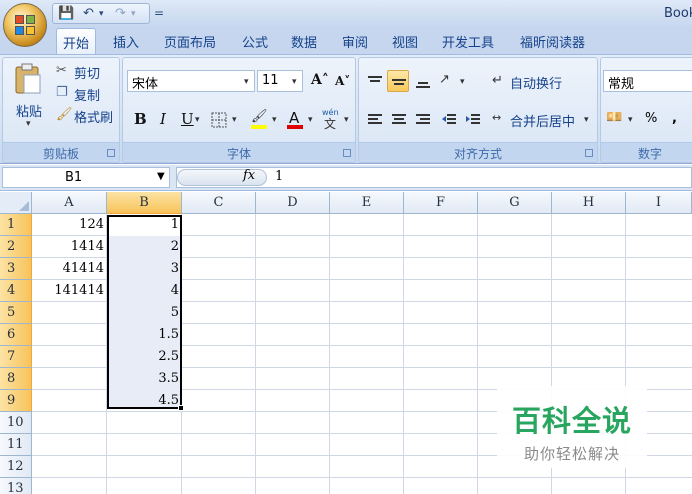 The width and height of the screenshot is (692, 494). I want to click on merge-center-label: 合并后居中, so click(543, 122).